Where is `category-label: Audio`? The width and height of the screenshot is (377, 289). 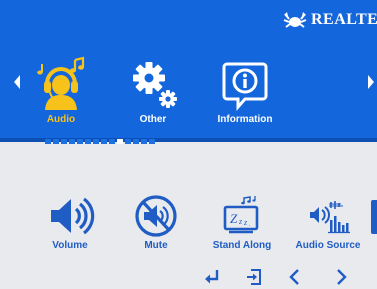 category-label: Audio is located at coordinates (61, 119).